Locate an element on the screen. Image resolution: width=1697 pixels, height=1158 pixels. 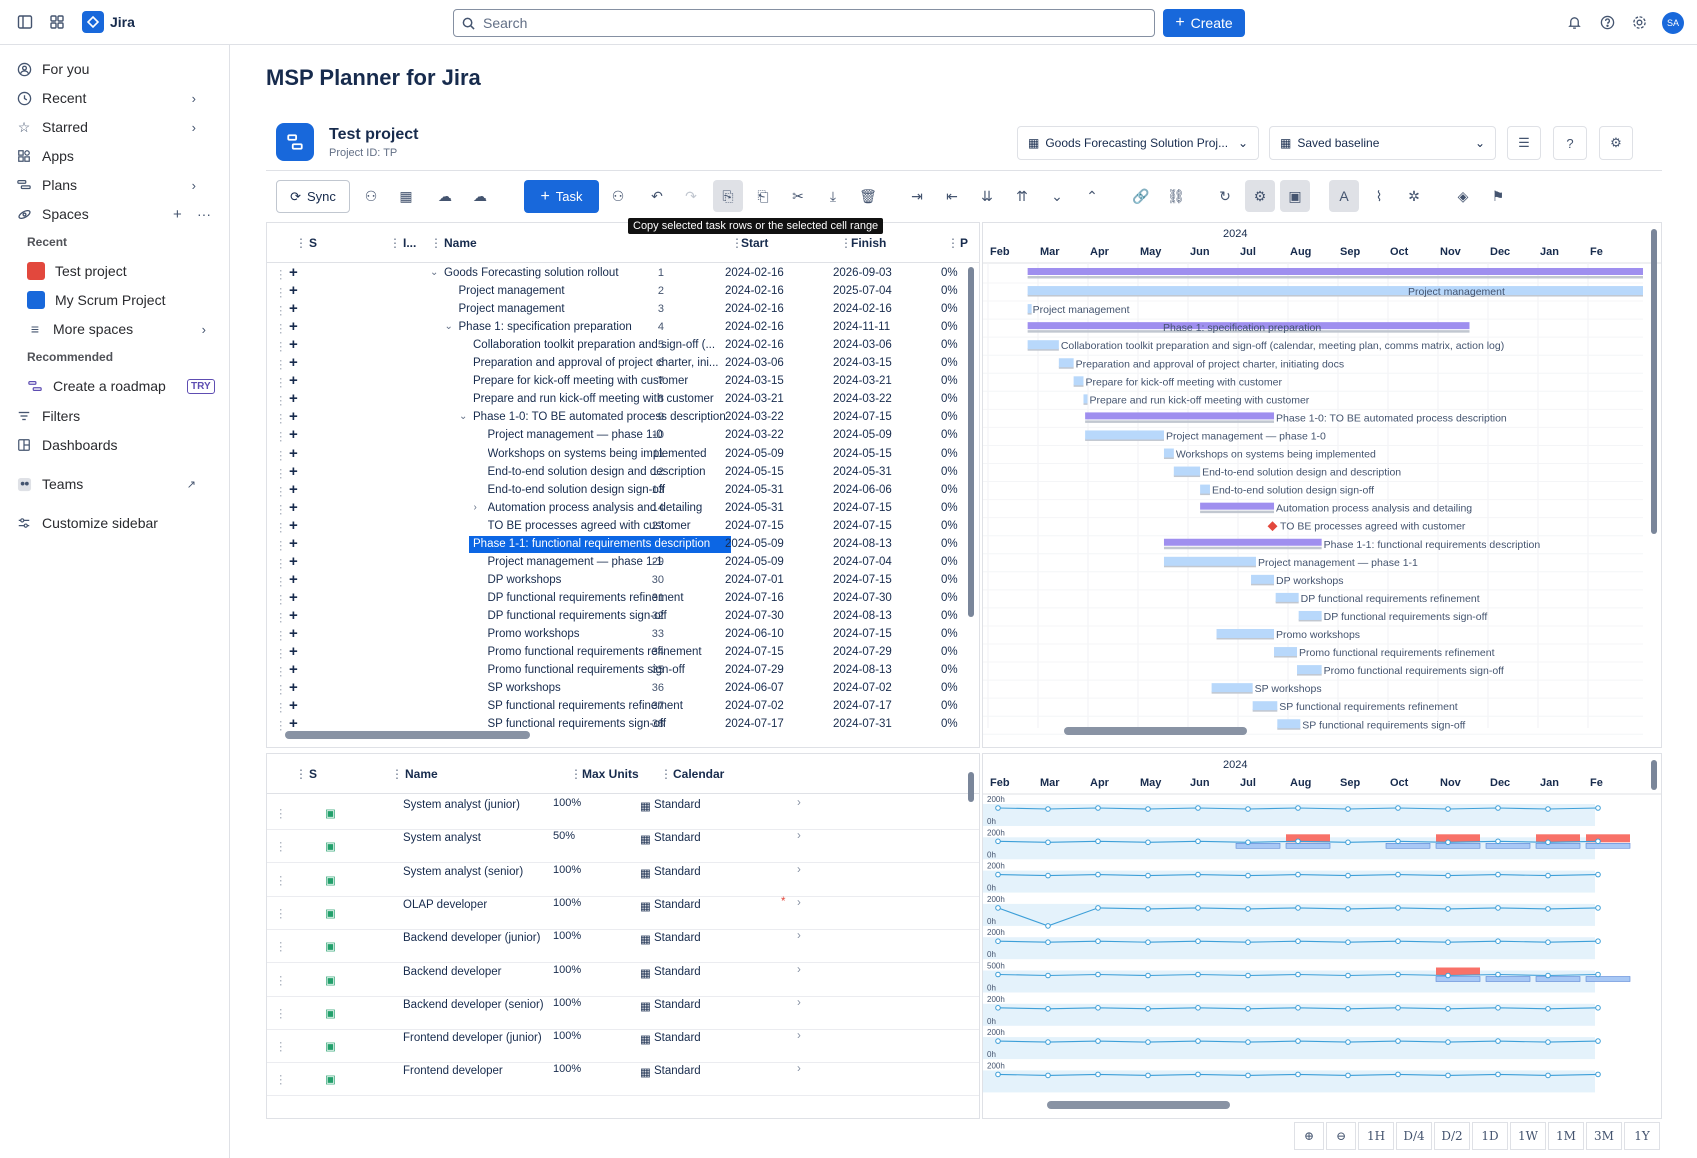
bug-icon: ✲ is located at coordinates (1414, 196).